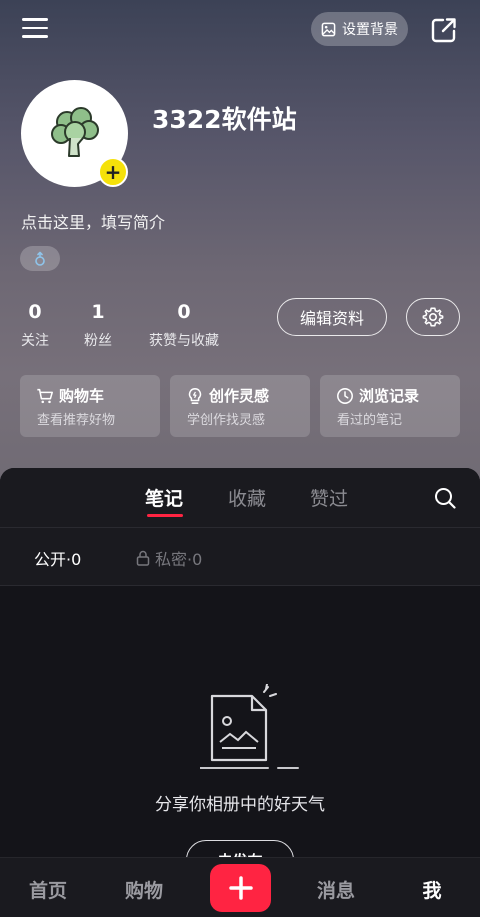 The height and width of the screenshot is (917, 480). Describe the element at coordinates (332, 317) in the screenshot. I see `edit-profile-button: 编辑资料` at that location.